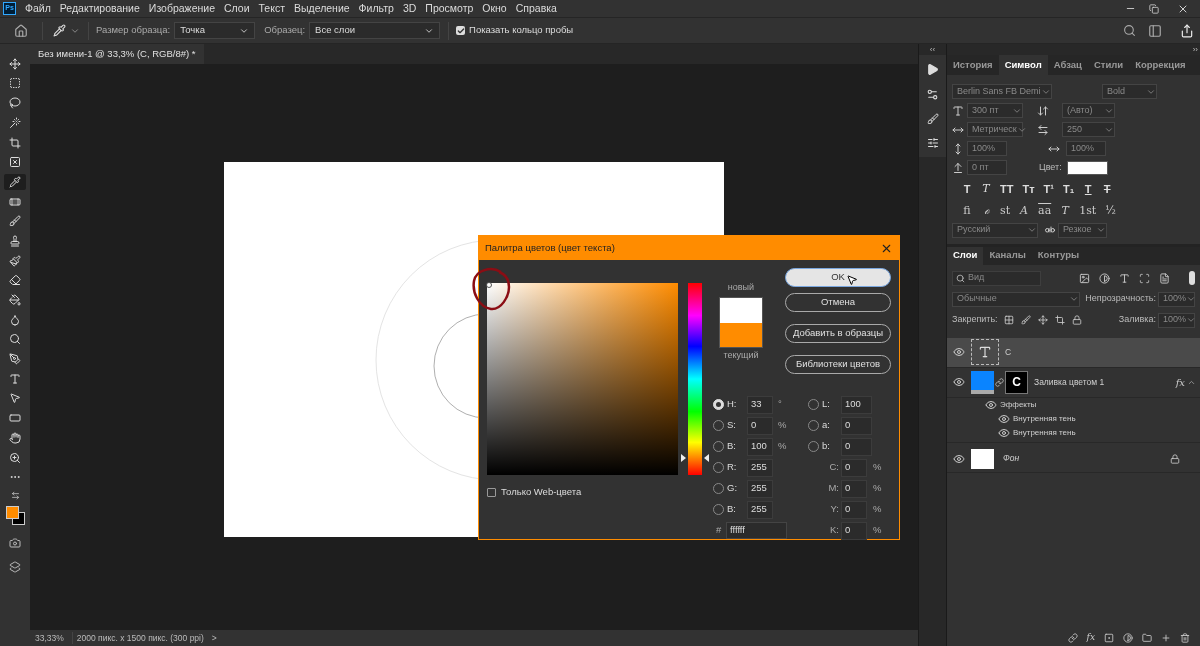 The image size is (1200, 646). I want to click on layer-search-field: Вид, so click(996, 278).